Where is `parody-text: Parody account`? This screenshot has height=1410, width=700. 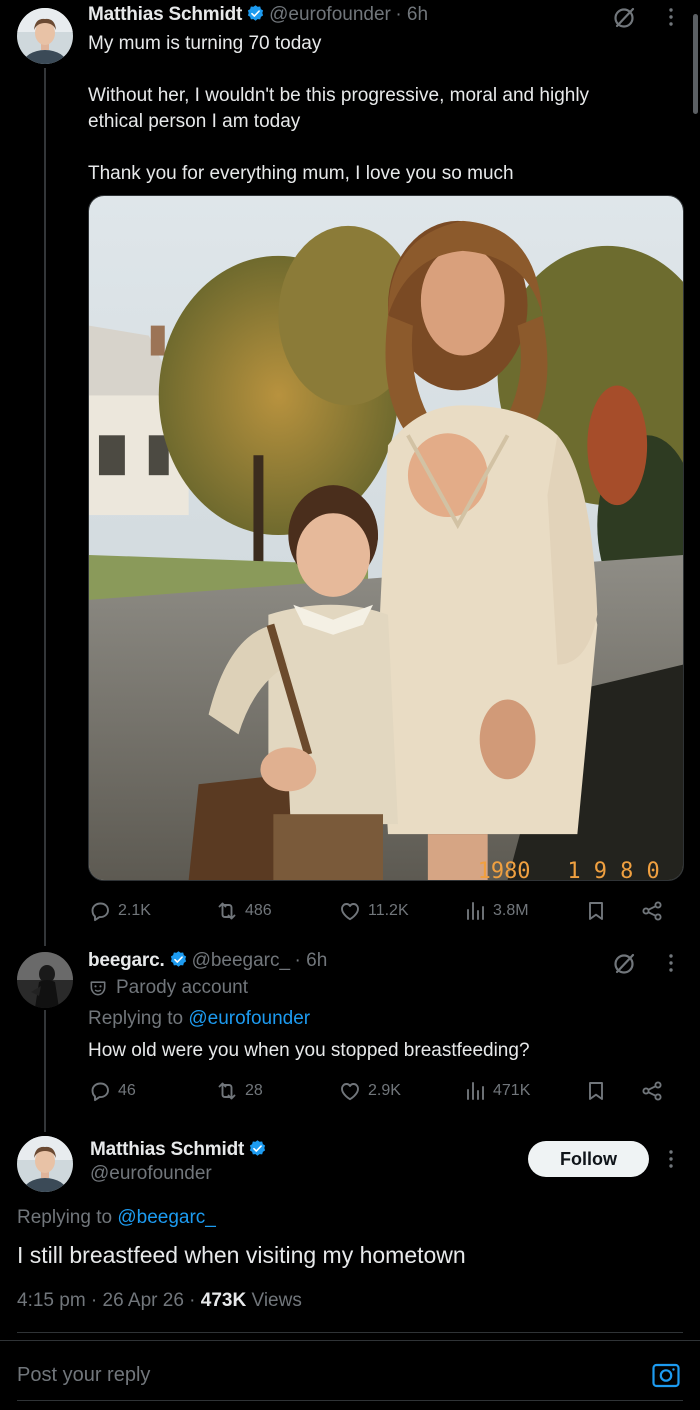
parody-text: Parody account is located at coordinates (182, 987).